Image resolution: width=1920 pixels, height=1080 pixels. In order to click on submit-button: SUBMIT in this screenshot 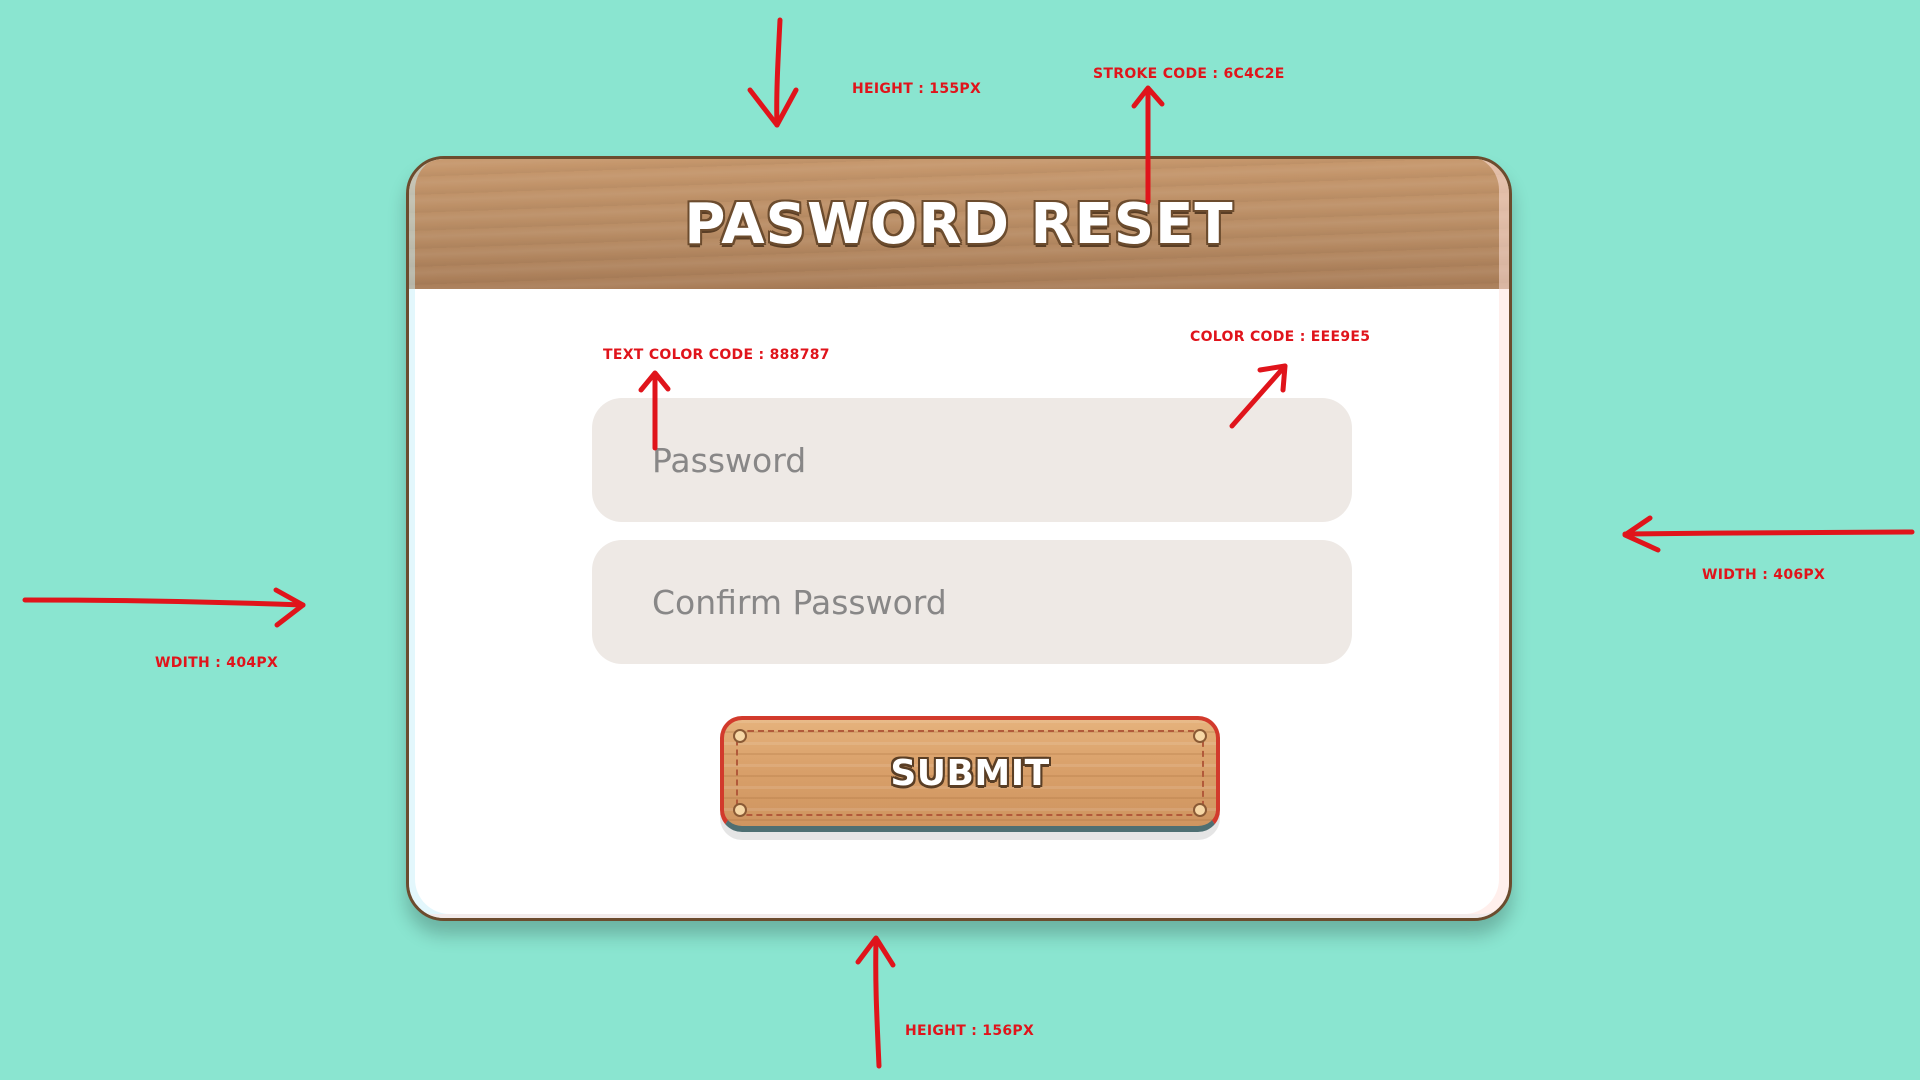, I will do `click(970, 774)`.